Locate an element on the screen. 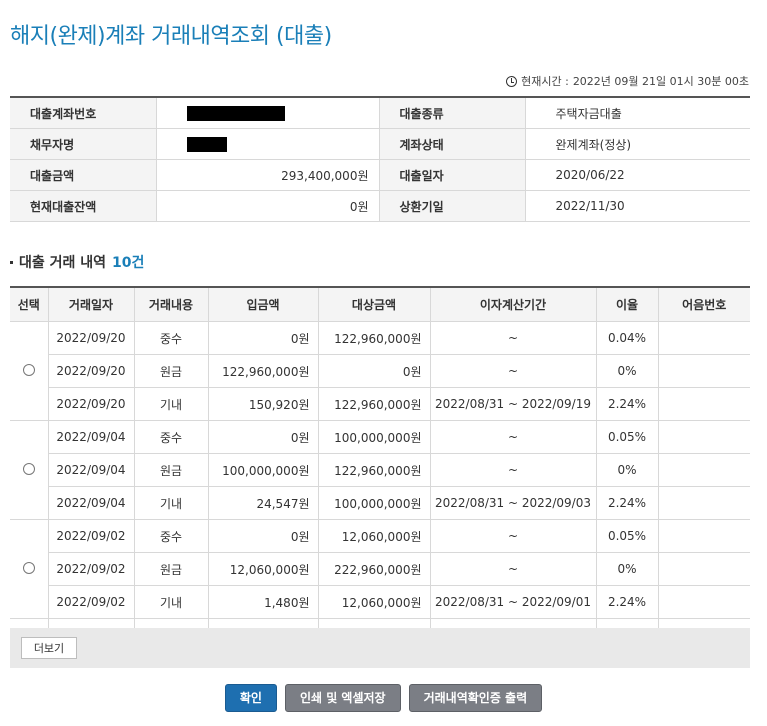 The width and height of the screenshot is (767, 726). print-excel-button: 인쇄 및 엑셀저장 is located at coordinates (342, 698).